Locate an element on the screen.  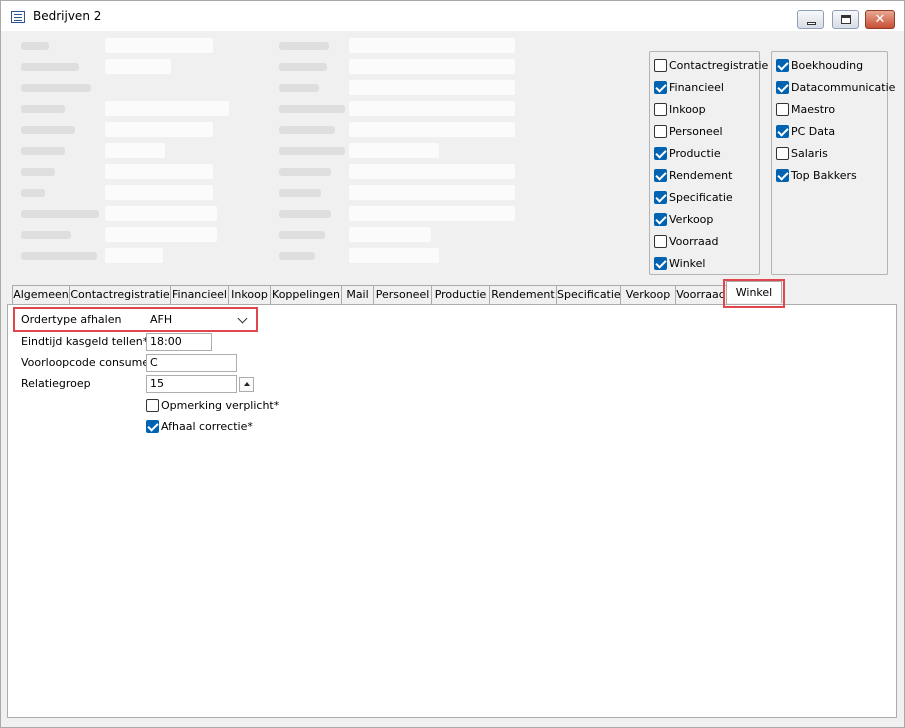
voorloopcode-label: Voorloopcode consument is located at coordinates (91, 362).